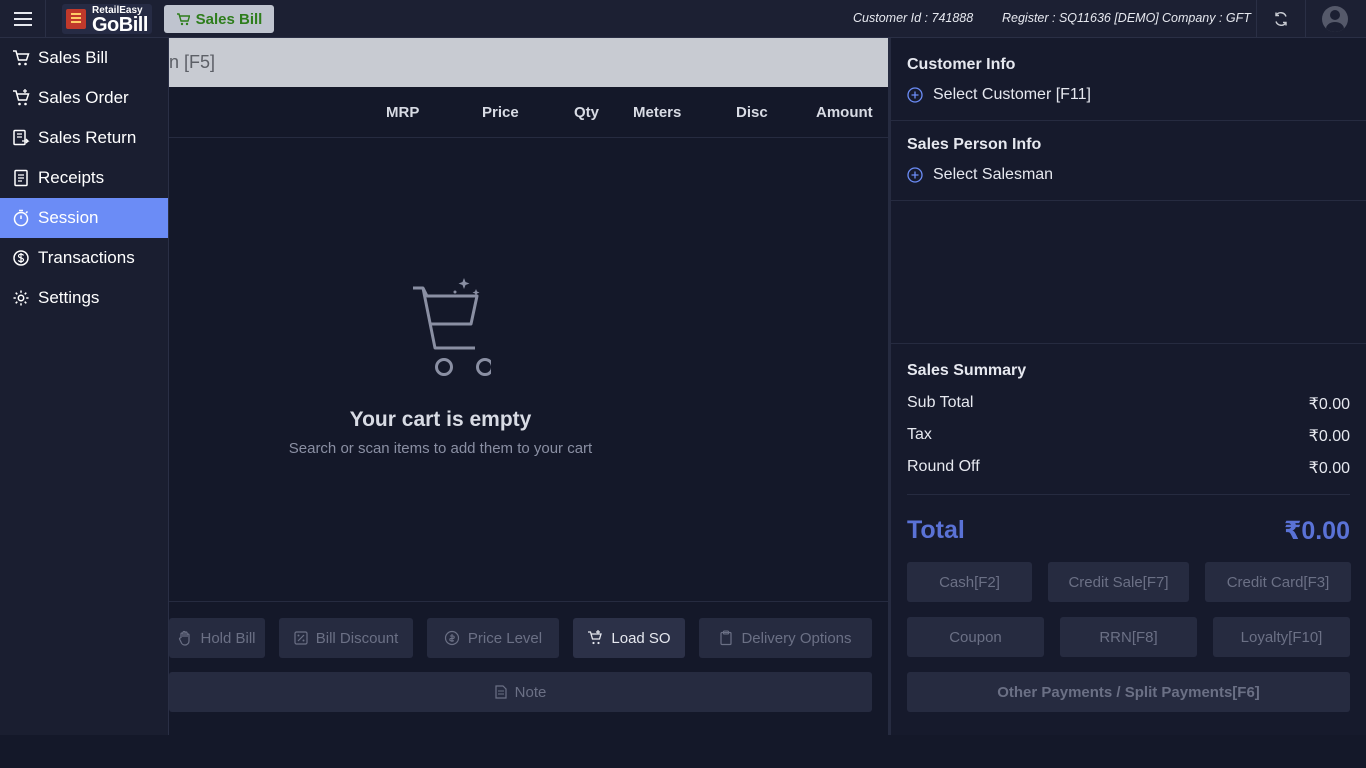 The width and height of the screenshot is (1366, 768). I want to click on tab-label: Sales Bill, so click(229, 19).